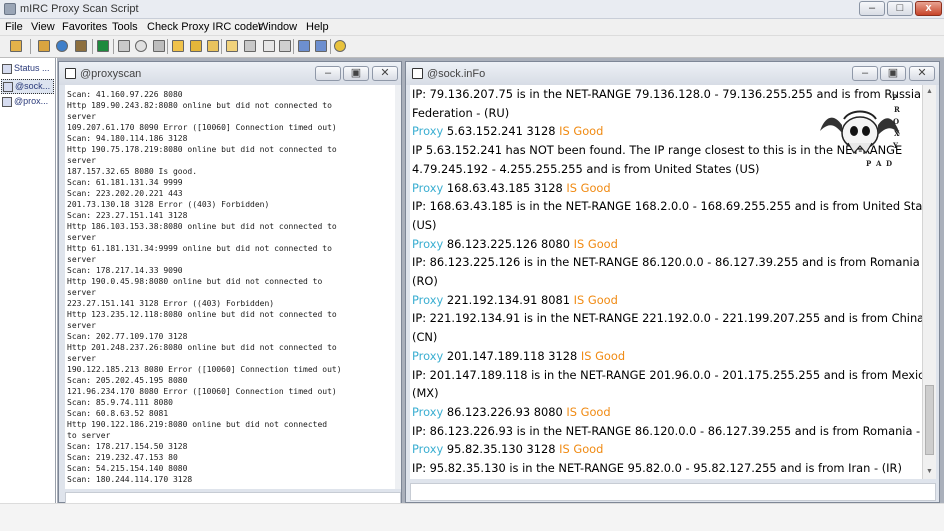 This screenshot has height=531, width=944. What do you see at coordinates (277, 27) in the screenshot?
I see `menu-window: Window` at bounding box center [277, 27].